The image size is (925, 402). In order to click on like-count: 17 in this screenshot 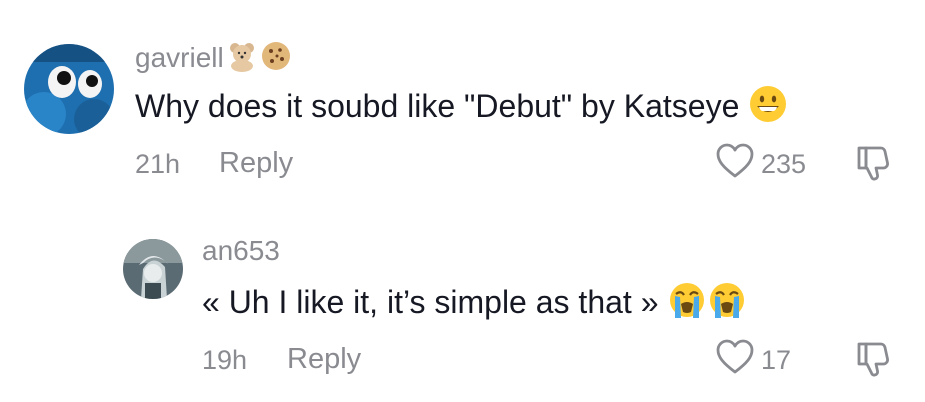, I will do `click(776, 359)`.